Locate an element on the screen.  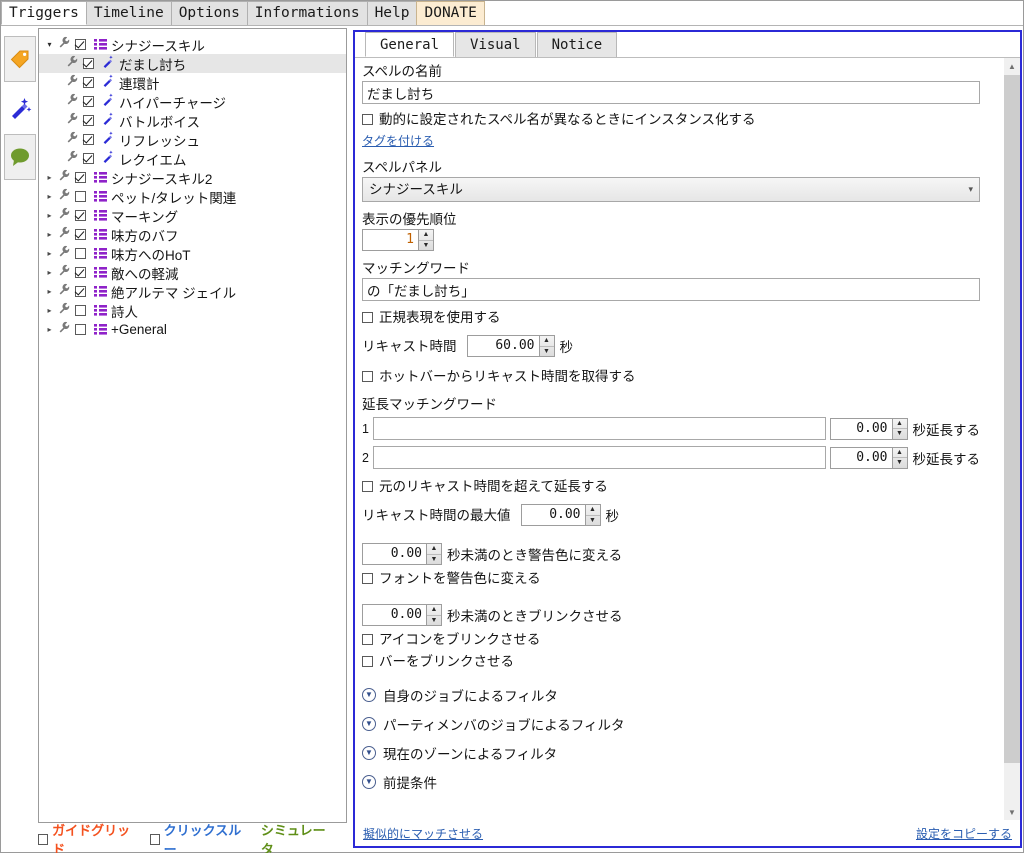
max-recast-stepper: 0.00 ▲ ▼ is located at coordinates (560, 515).